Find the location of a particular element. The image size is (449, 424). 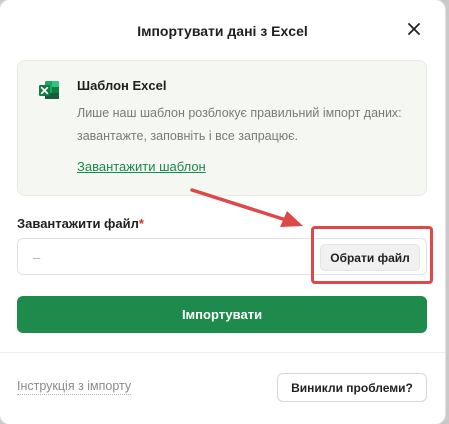

annotation-highlight-box is located at coordinates (372, 255).